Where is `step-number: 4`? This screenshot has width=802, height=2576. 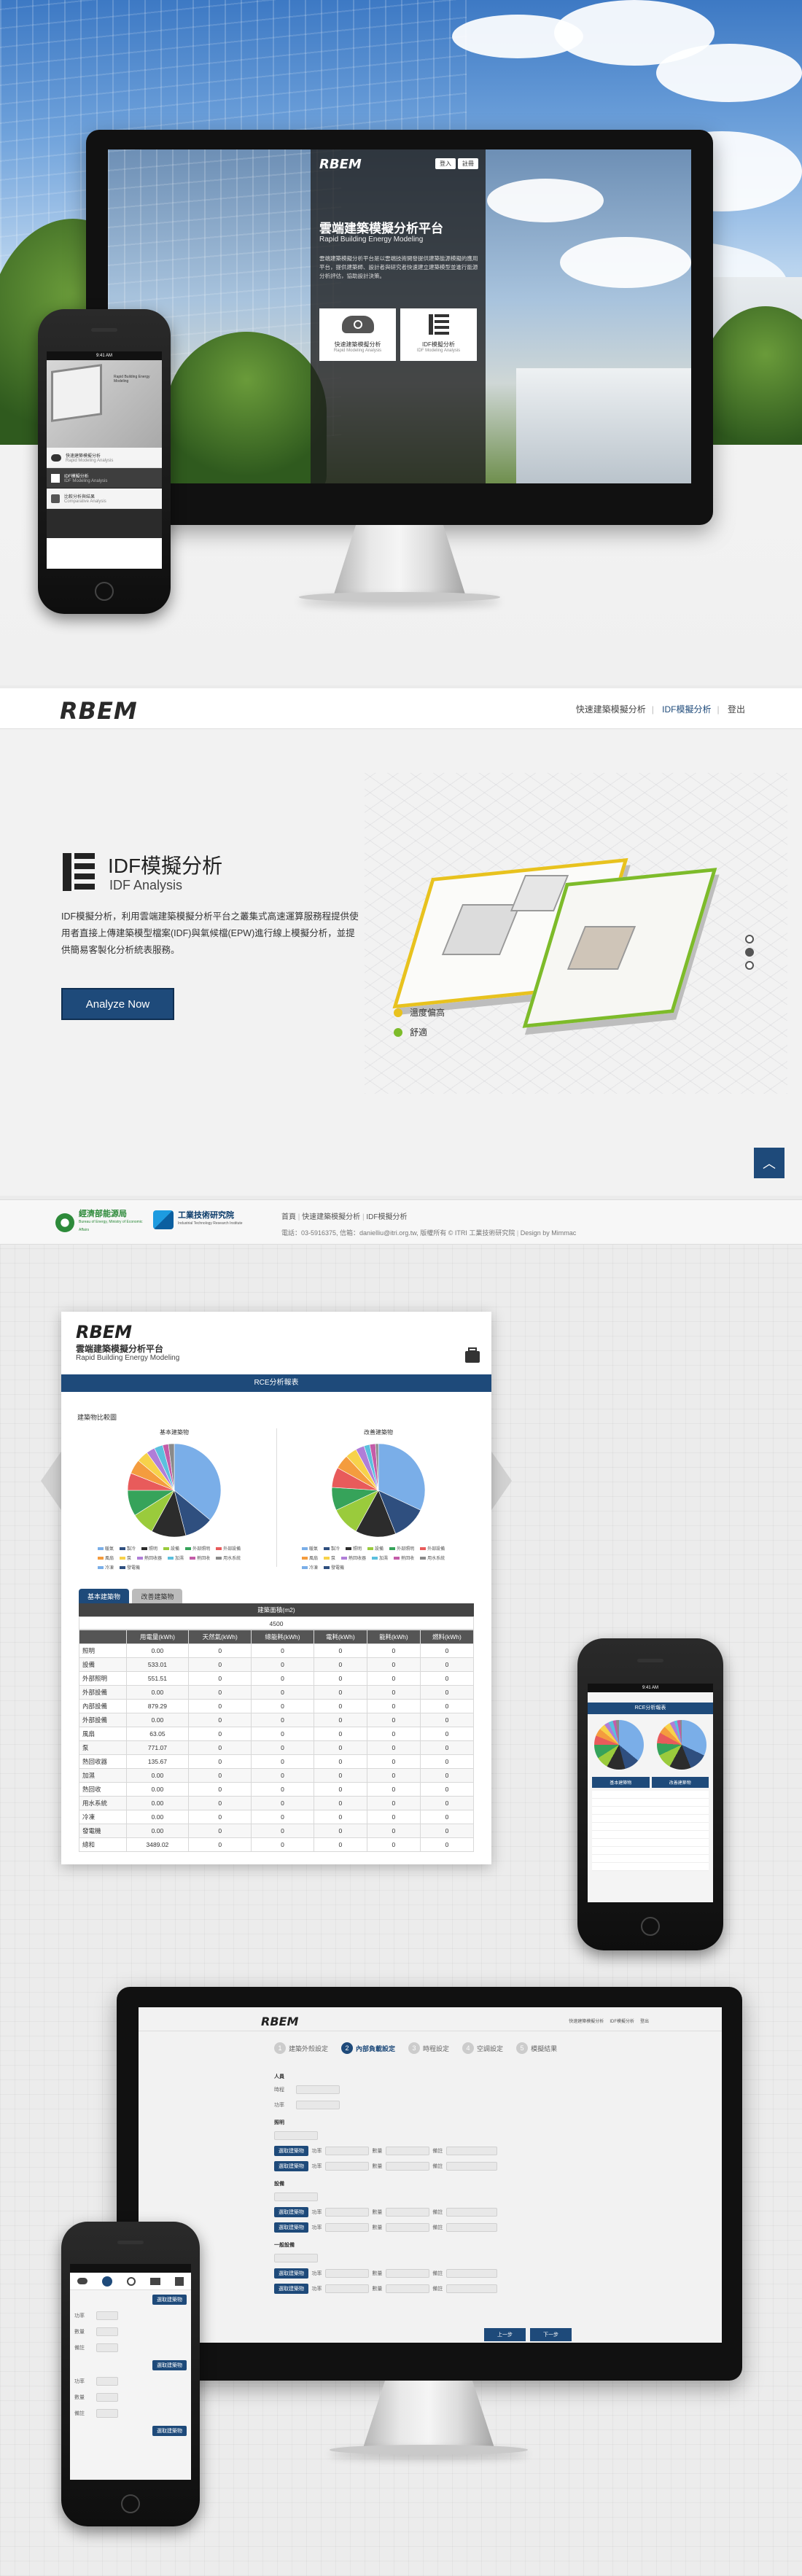 step-number: 4 is located at coordinates (468, 2048).